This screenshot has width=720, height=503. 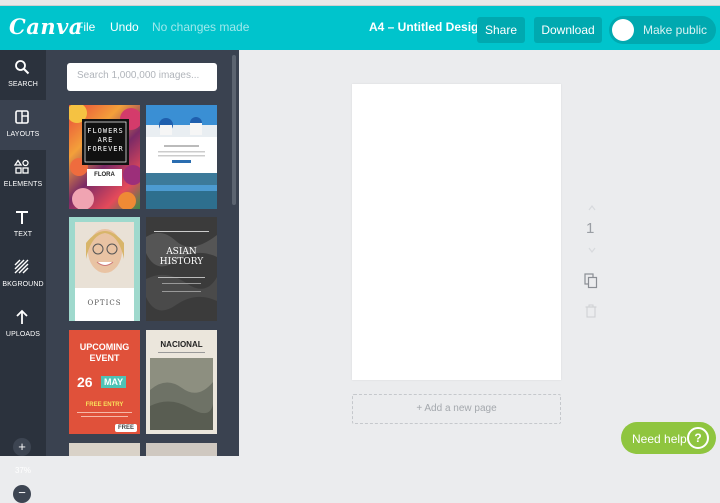 I want to click on zoom-in-button: +, so click(x=22, y=447).